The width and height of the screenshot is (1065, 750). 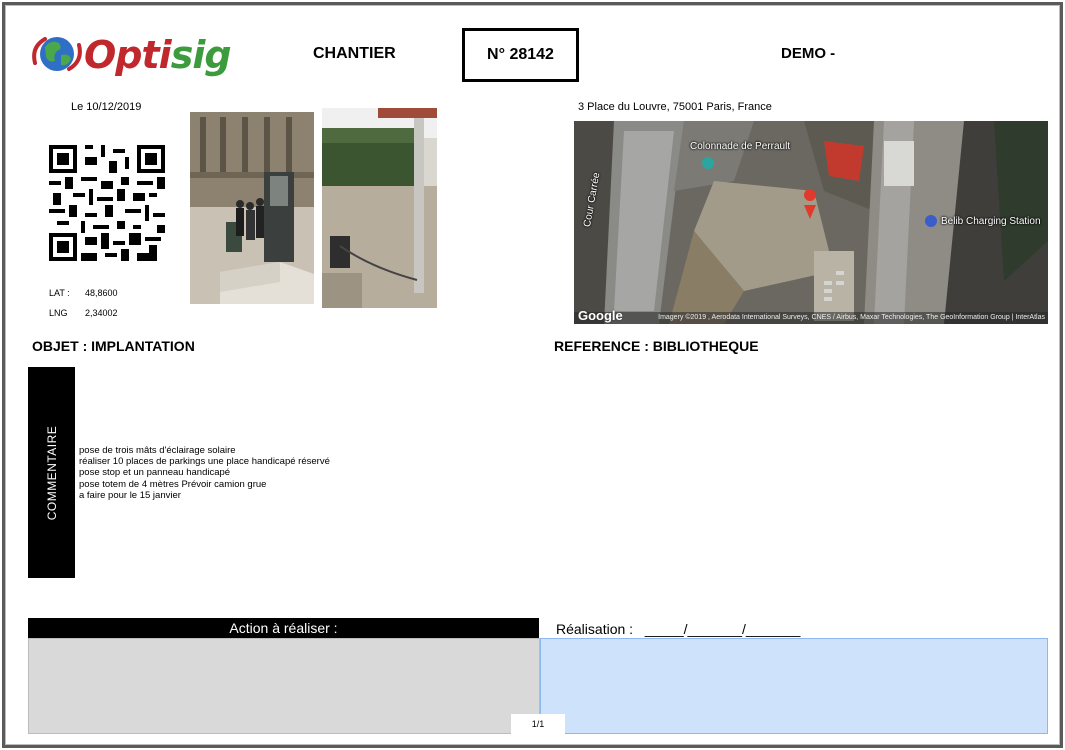 I want to click on chantier-number-text: N° 28142, so click(x=520, y=54).